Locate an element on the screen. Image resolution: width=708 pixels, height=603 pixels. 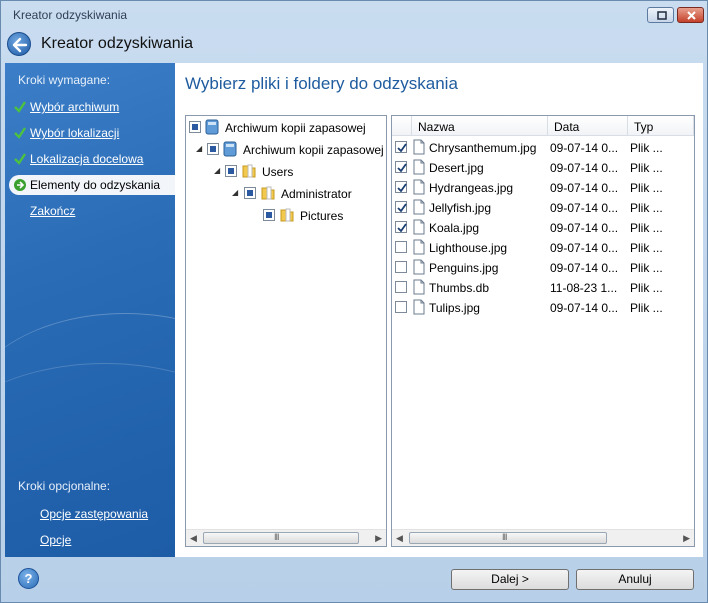
step-items-to-recover: Elementy do odzyskania is located at coordinates (92, 185).